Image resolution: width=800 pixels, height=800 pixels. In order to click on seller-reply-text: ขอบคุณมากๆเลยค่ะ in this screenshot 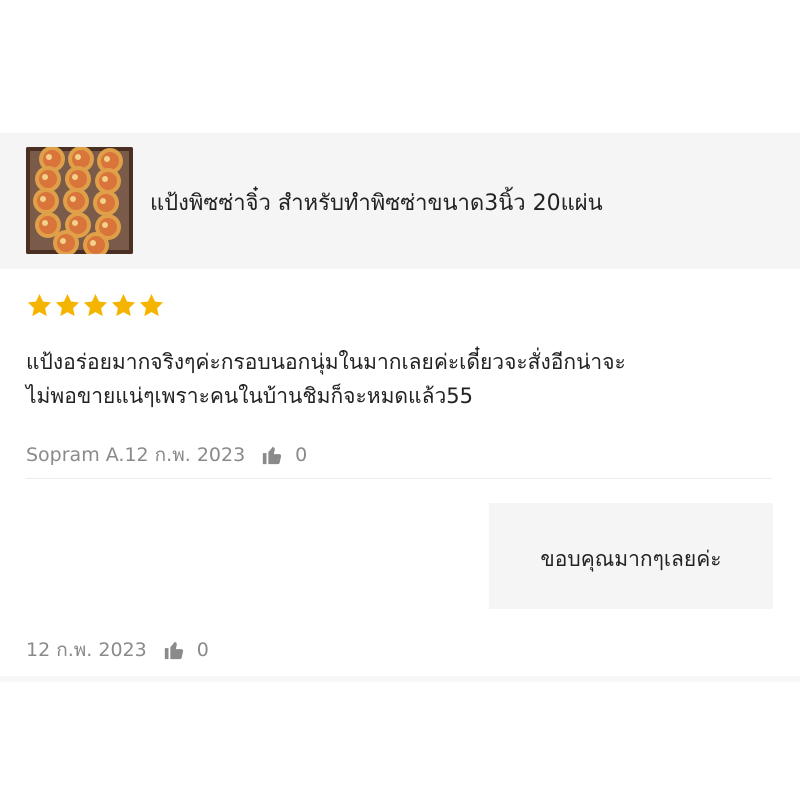, I will do `click(631, 559)`.